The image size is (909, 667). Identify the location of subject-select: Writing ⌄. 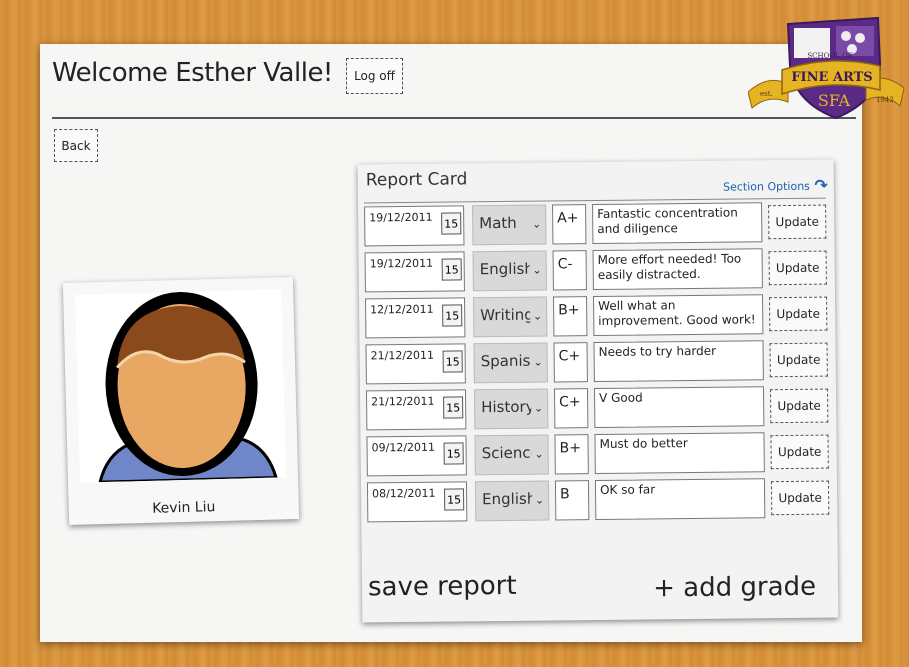
(510, 317).